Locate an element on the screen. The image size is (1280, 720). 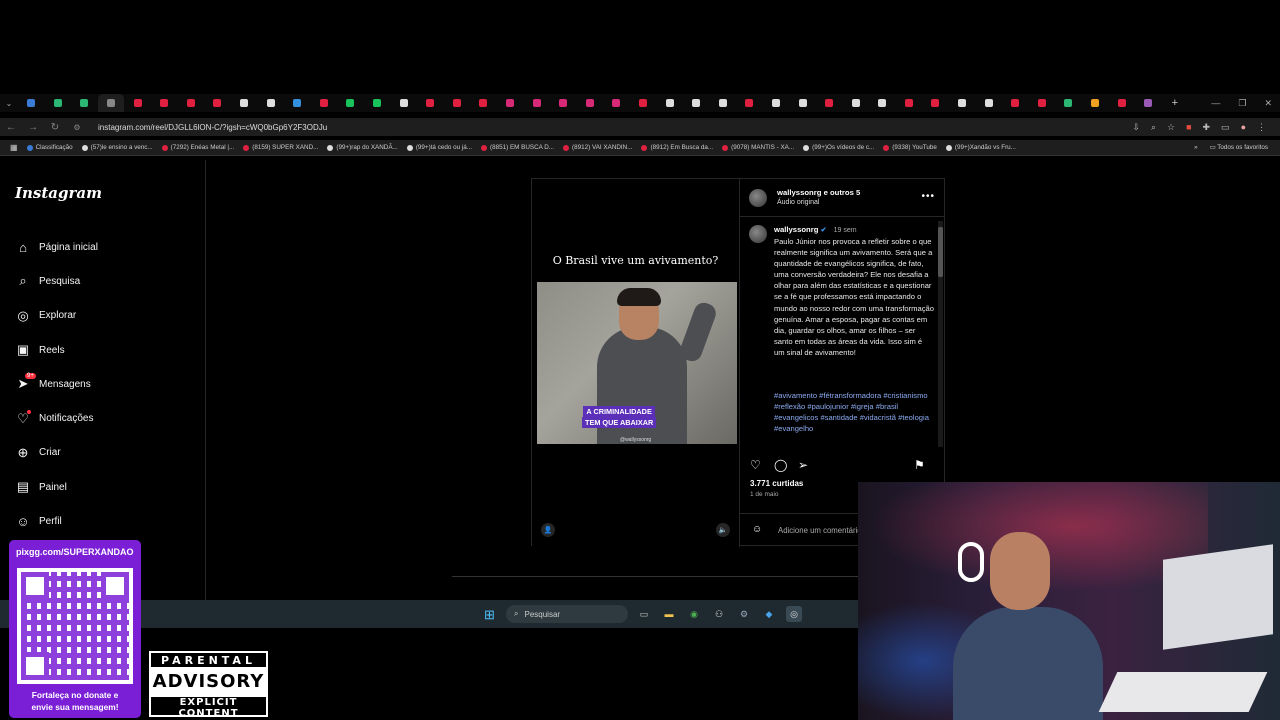
sidebar-item-perfil: ☺ Perfil is located at coordinates (56, 521).